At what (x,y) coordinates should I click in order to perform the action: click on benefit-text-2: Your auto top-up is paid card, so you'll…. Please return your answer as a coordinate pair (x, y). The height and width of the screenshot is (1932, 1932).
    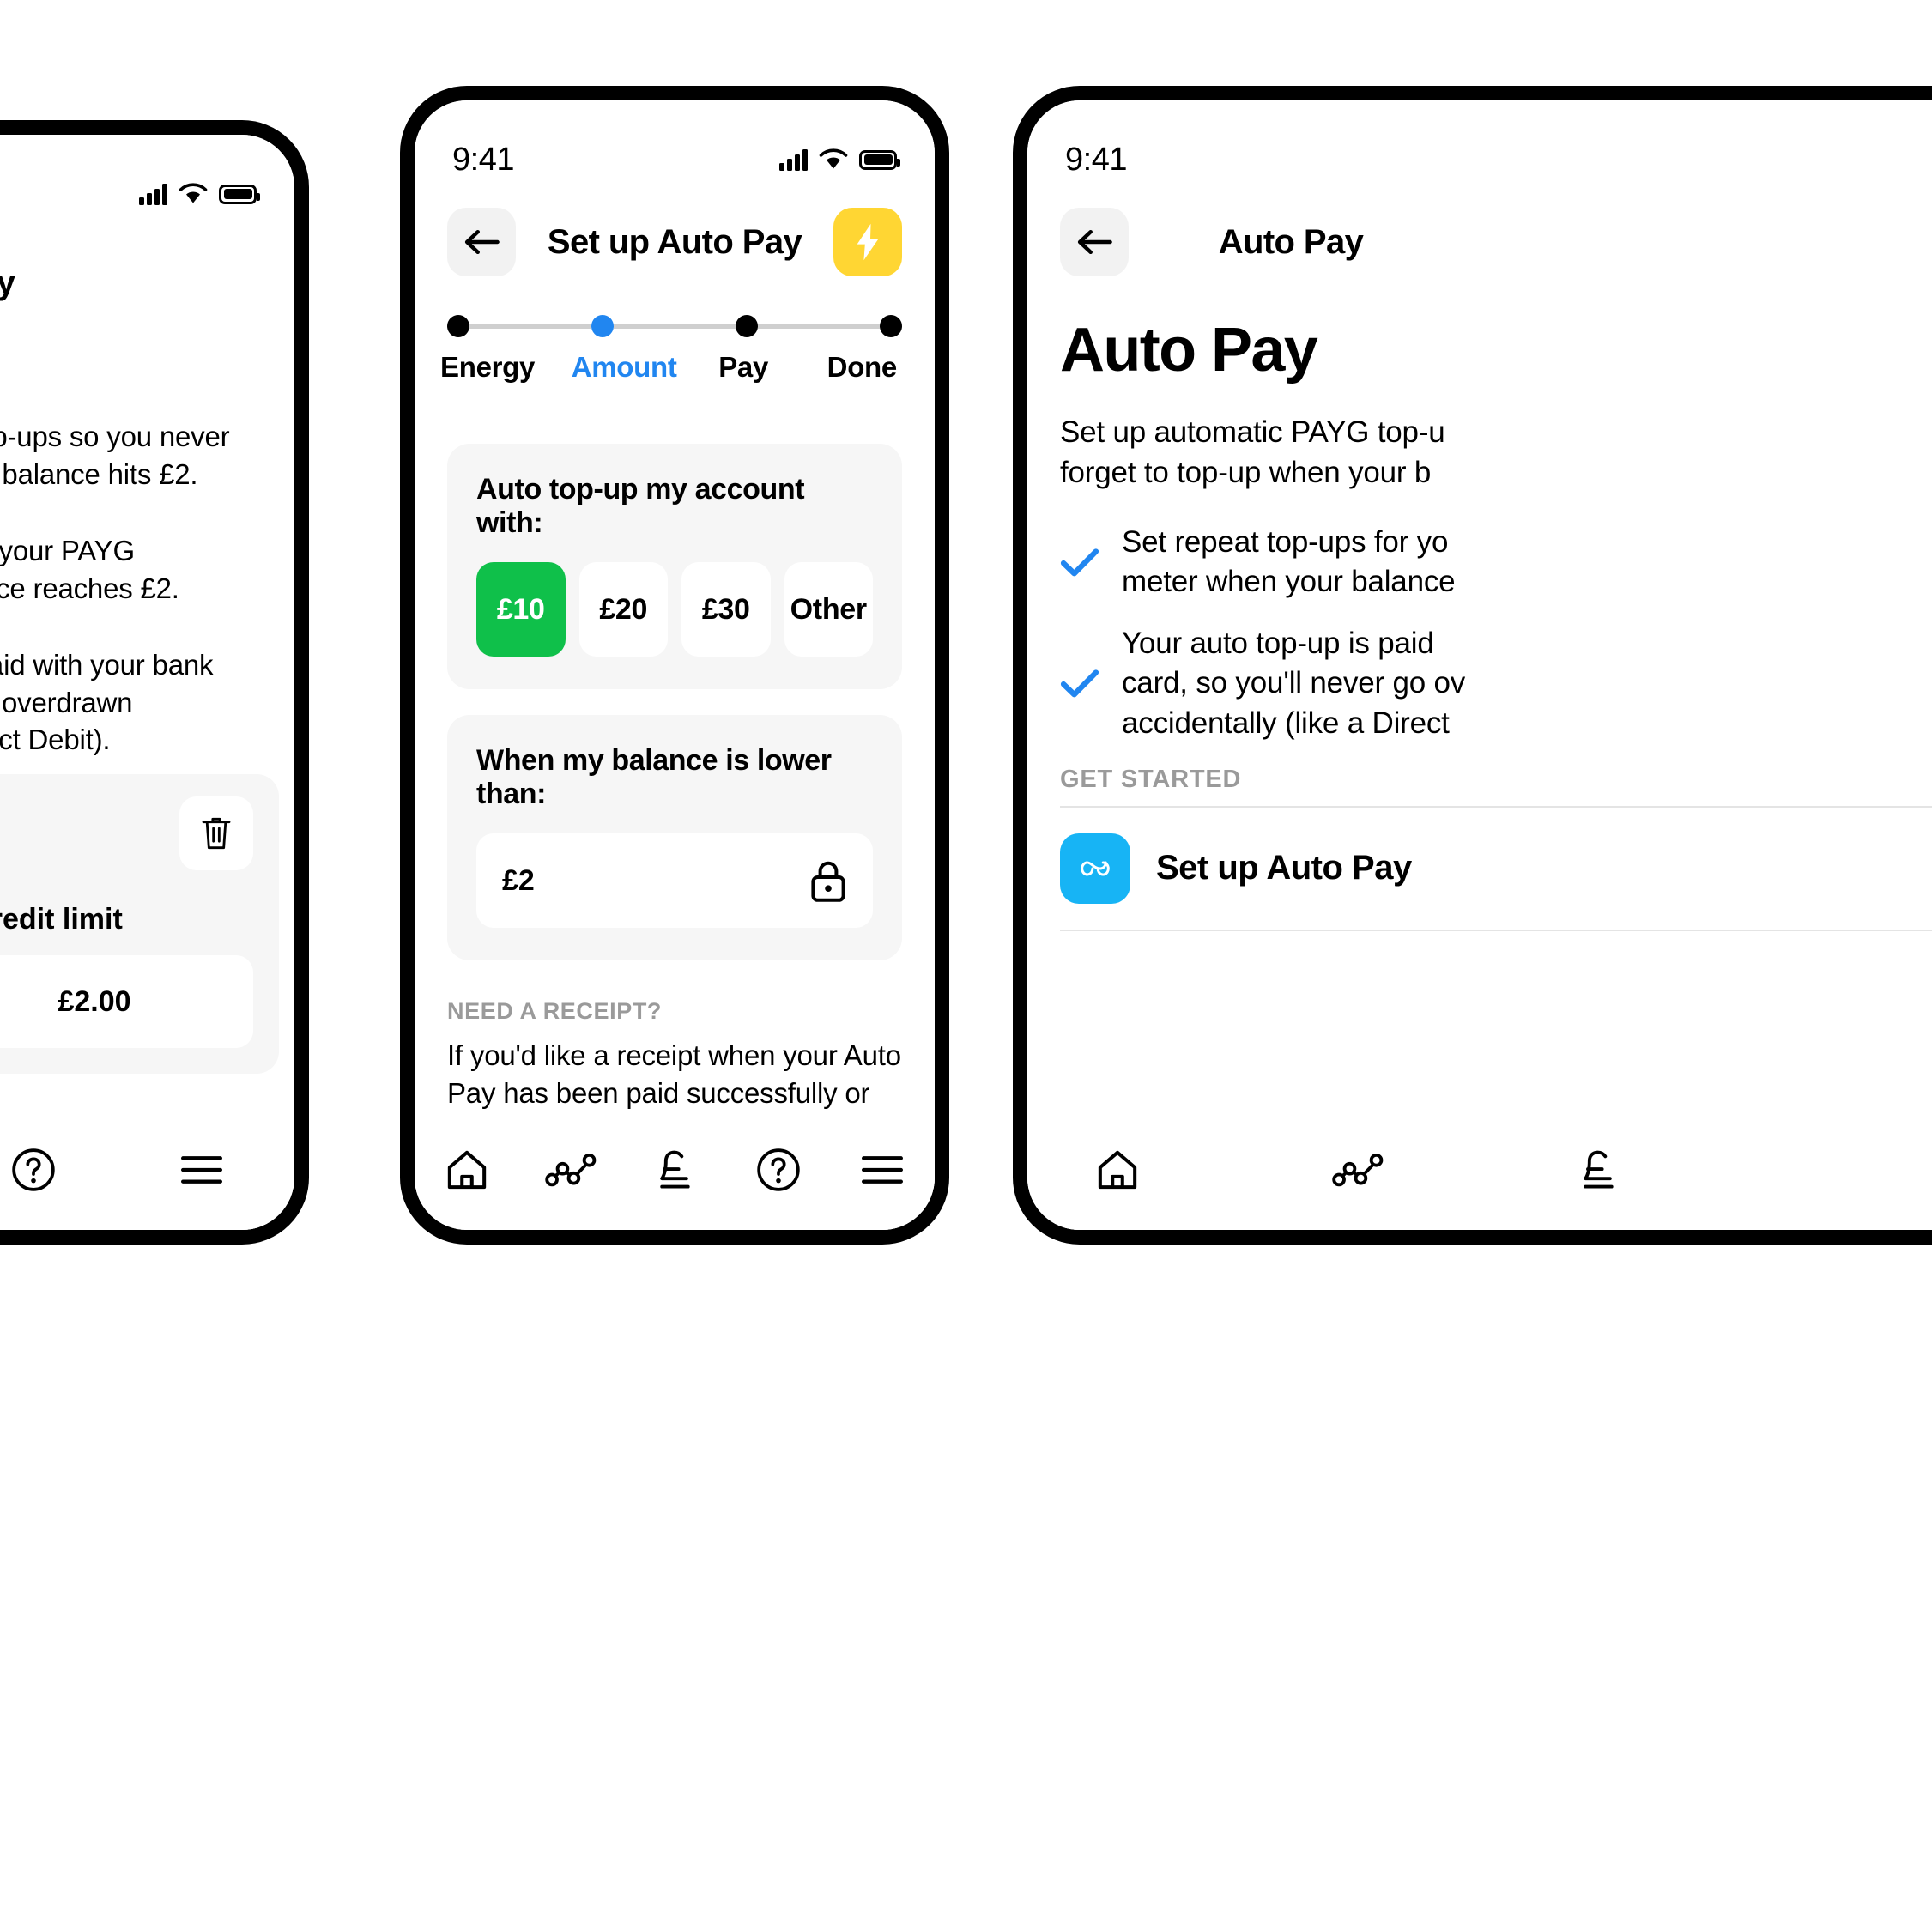
    Looking at the image, I should click on (1294, 683).